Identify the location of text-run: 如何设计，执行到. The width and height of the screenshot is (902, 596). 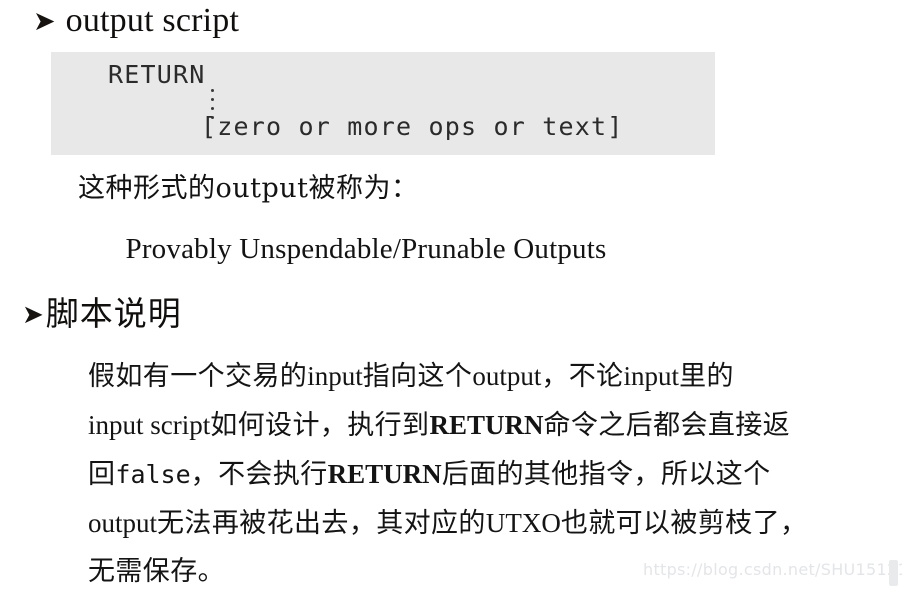
(320, 425).